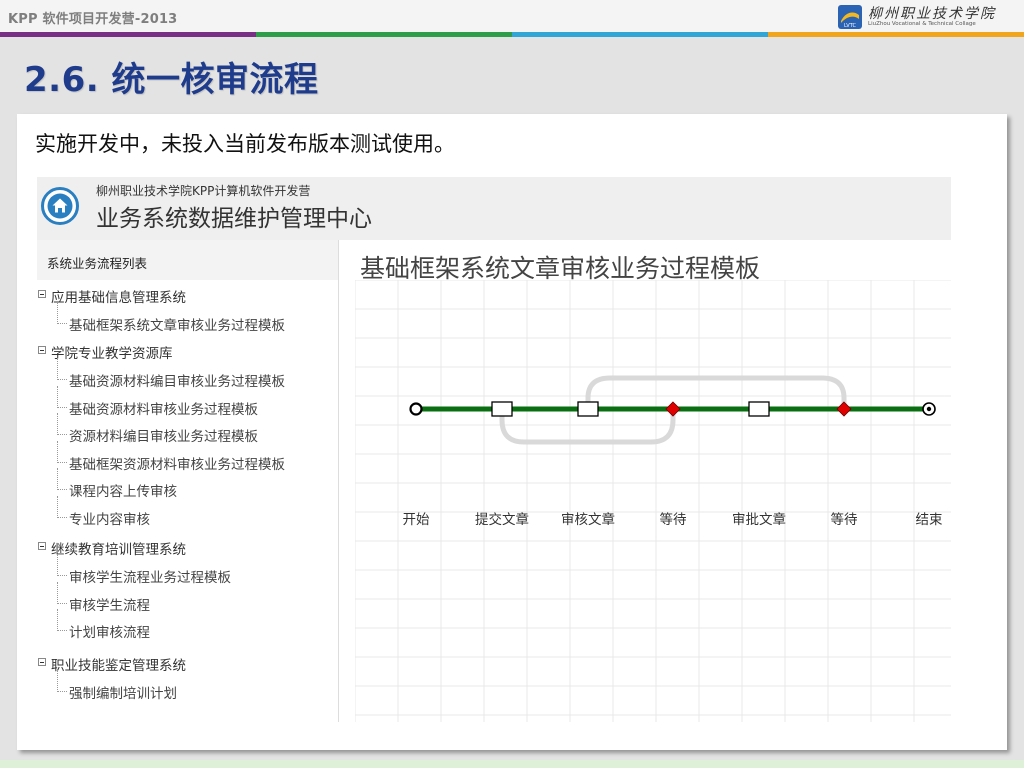 The image size is (1024, 768). I want to click on node-label: 提交文章, so click(502, 520).